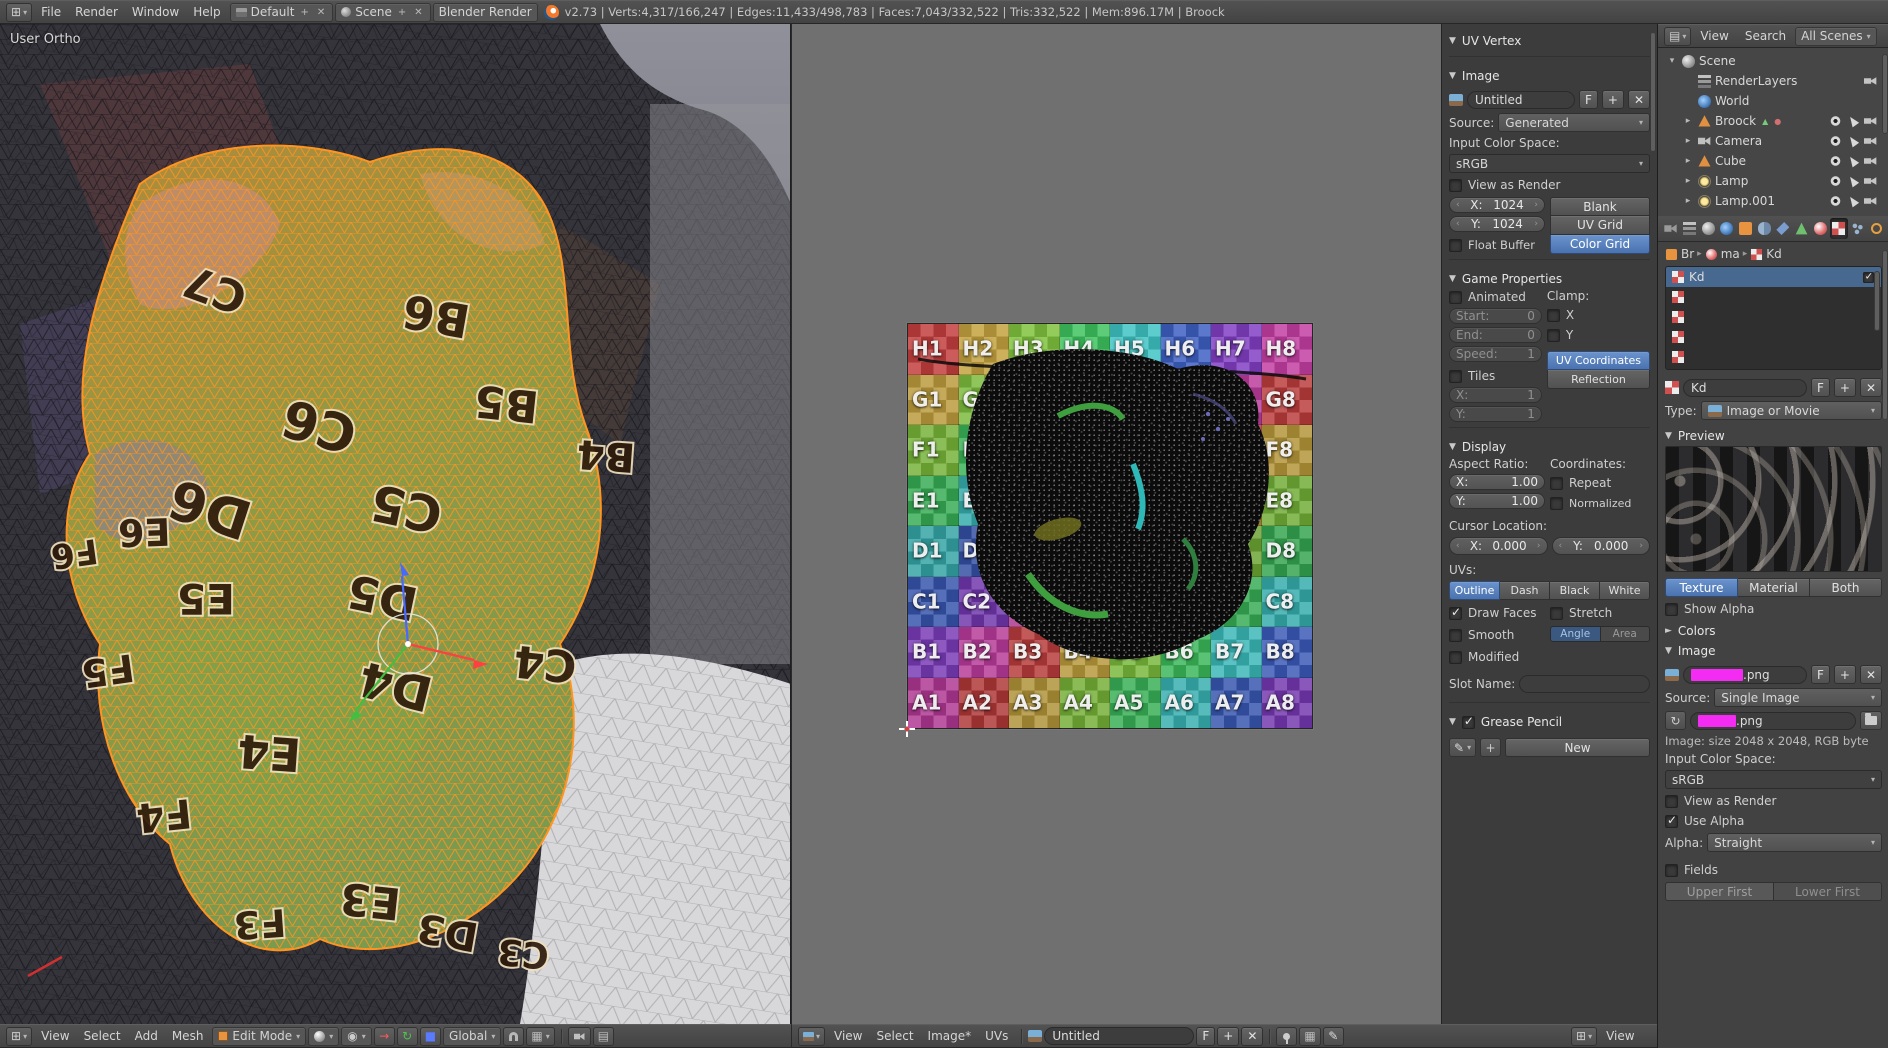 The height and width of the screenshot is (1048, 1888). Describe the element at coordinates (1525, 590) in the screenshot. I see `uv-dash-button: Dash` at that location.